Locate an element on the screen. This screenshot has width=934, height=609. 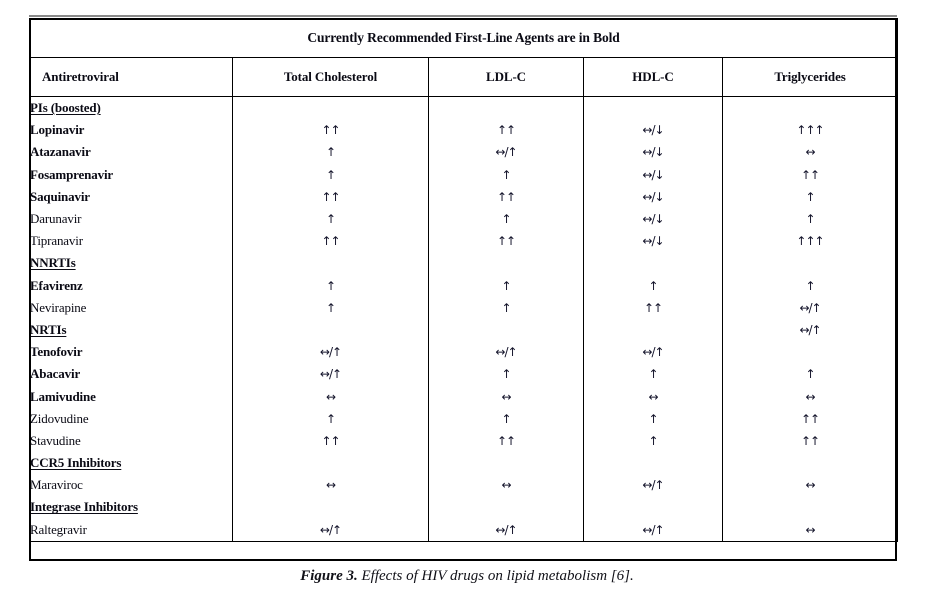
table-row: Efavirenz ↑ ↑ ↑ ↑ is located at coordinates (464, 285).